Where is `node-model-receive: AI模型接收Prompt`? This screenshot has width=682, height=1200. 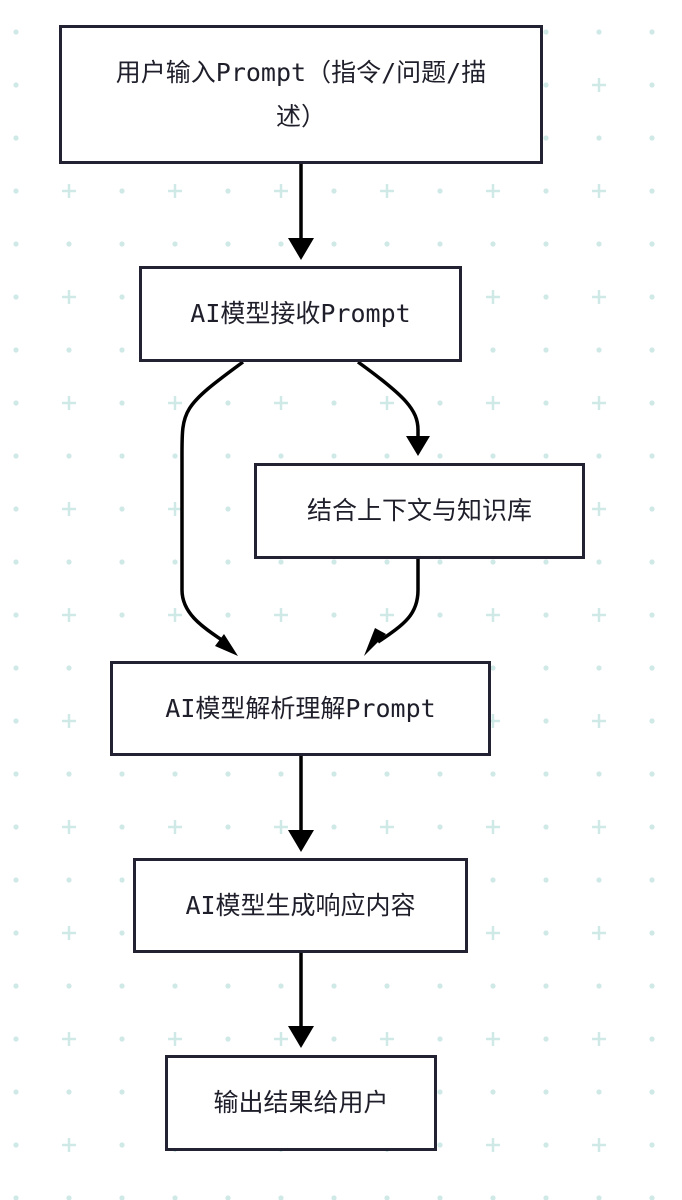
node-model-receive: AI模型接收Prompt is located at coordinates (300, 314).